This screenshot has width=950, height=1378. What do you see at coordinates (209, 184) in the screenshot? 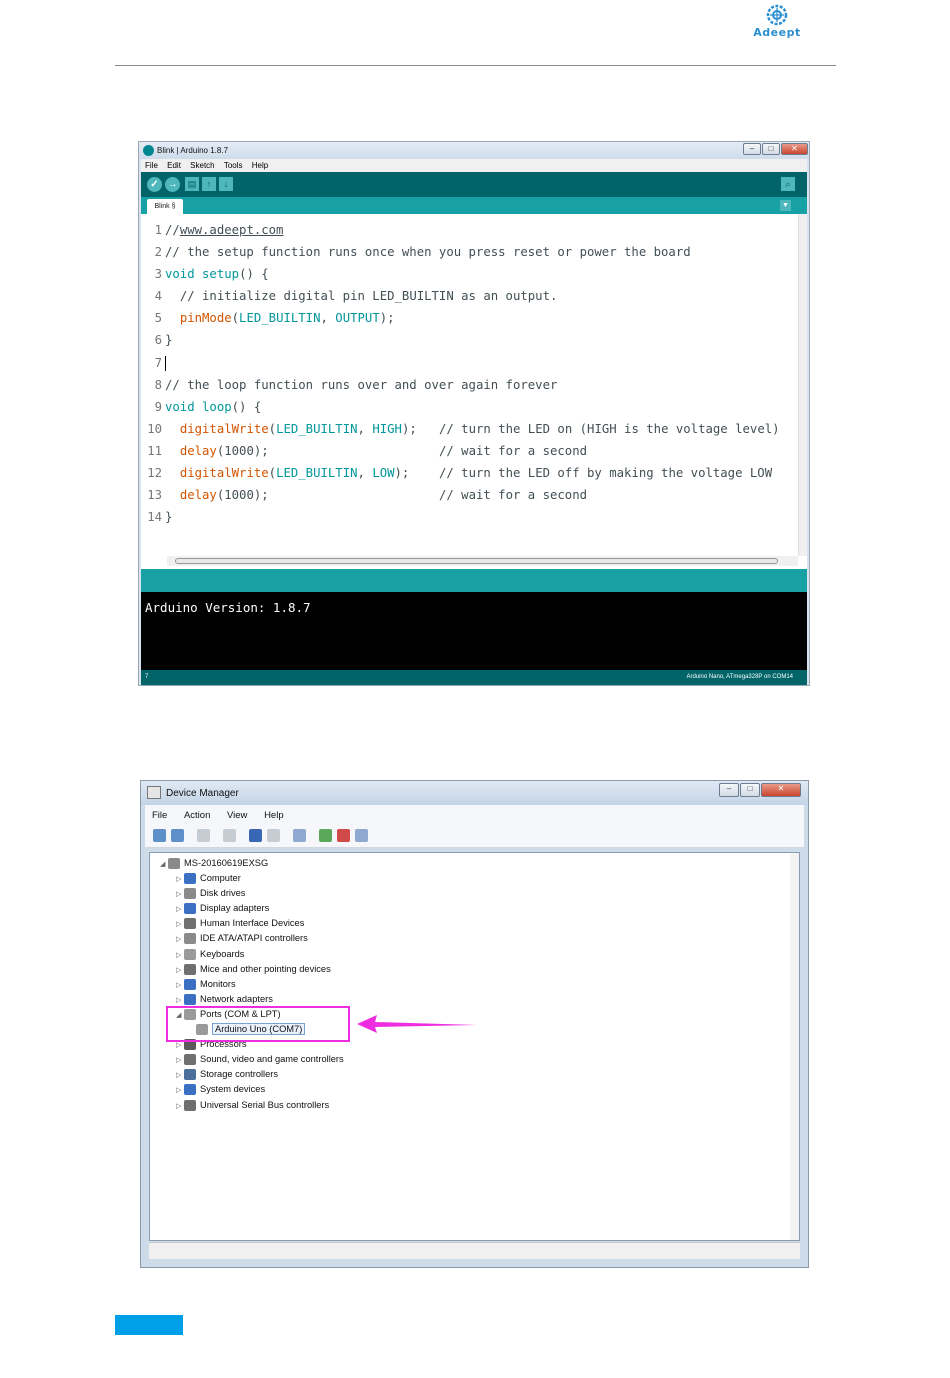
I see `open-sketch-icon: ↑` at bounding box center [209, 184].